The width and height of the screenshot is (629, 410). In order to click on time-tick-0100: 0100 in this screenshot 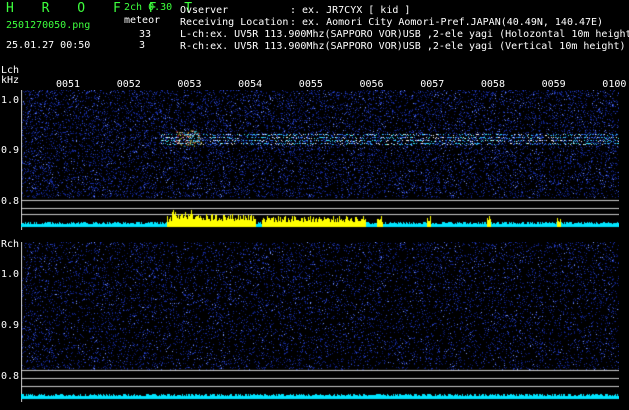, I will do `click(614, 84)`.